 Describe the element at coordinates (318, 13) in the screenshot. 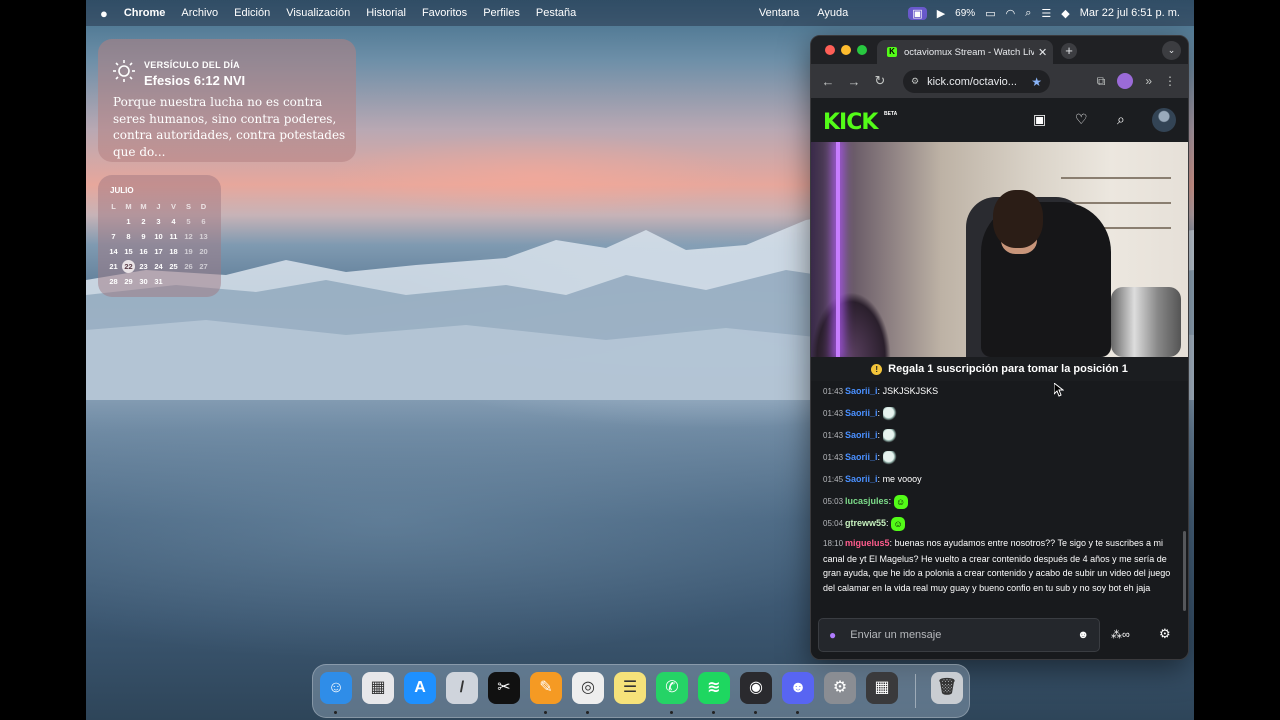

I see `menu-visualizacion: Visualización` at that location.